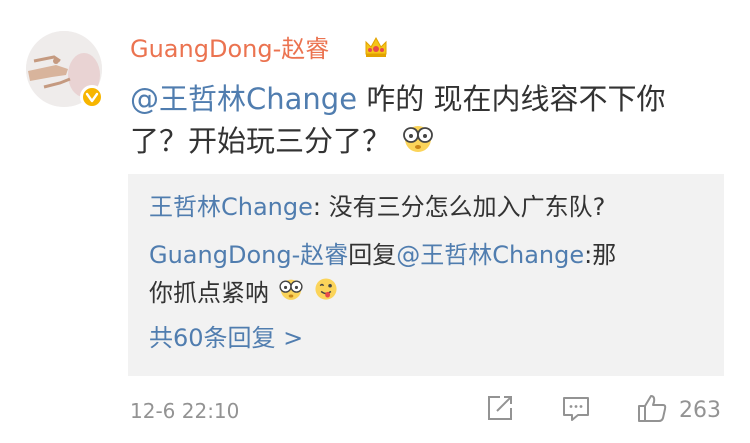 This screenshot has height=443, width=750. I want to click on reply-text-line2: 你抓点紧呐, so click(209, 293).